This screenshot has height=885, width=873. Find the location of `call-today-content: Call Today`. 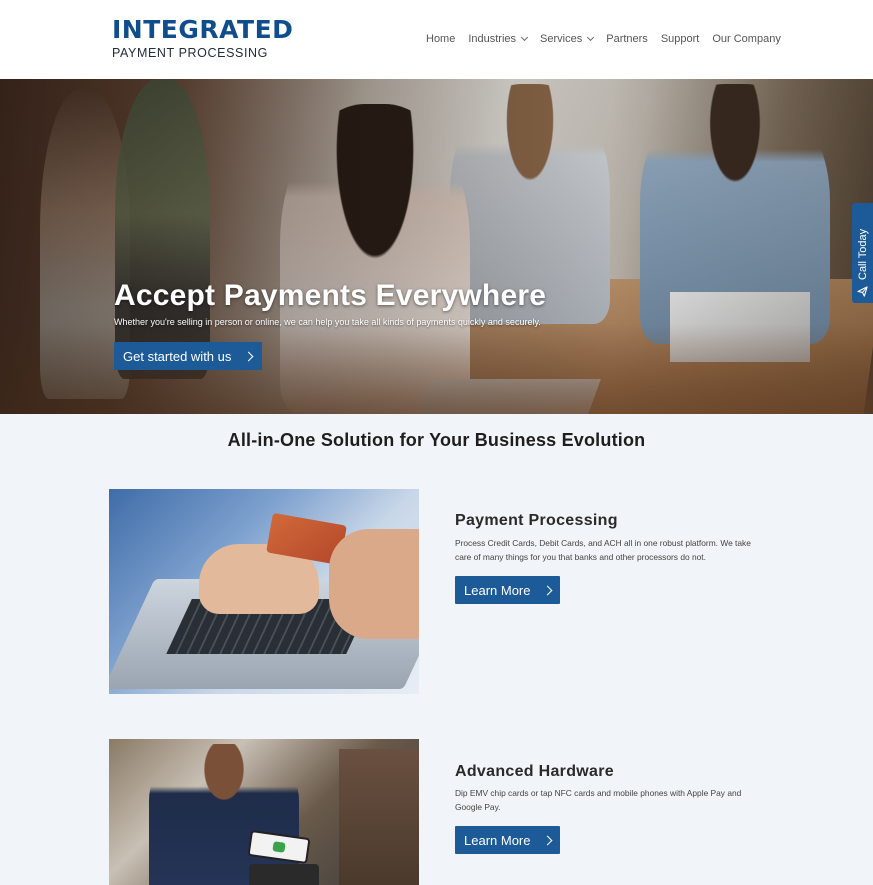

call-today-content: Call Today is located at coordinates (862, 263).